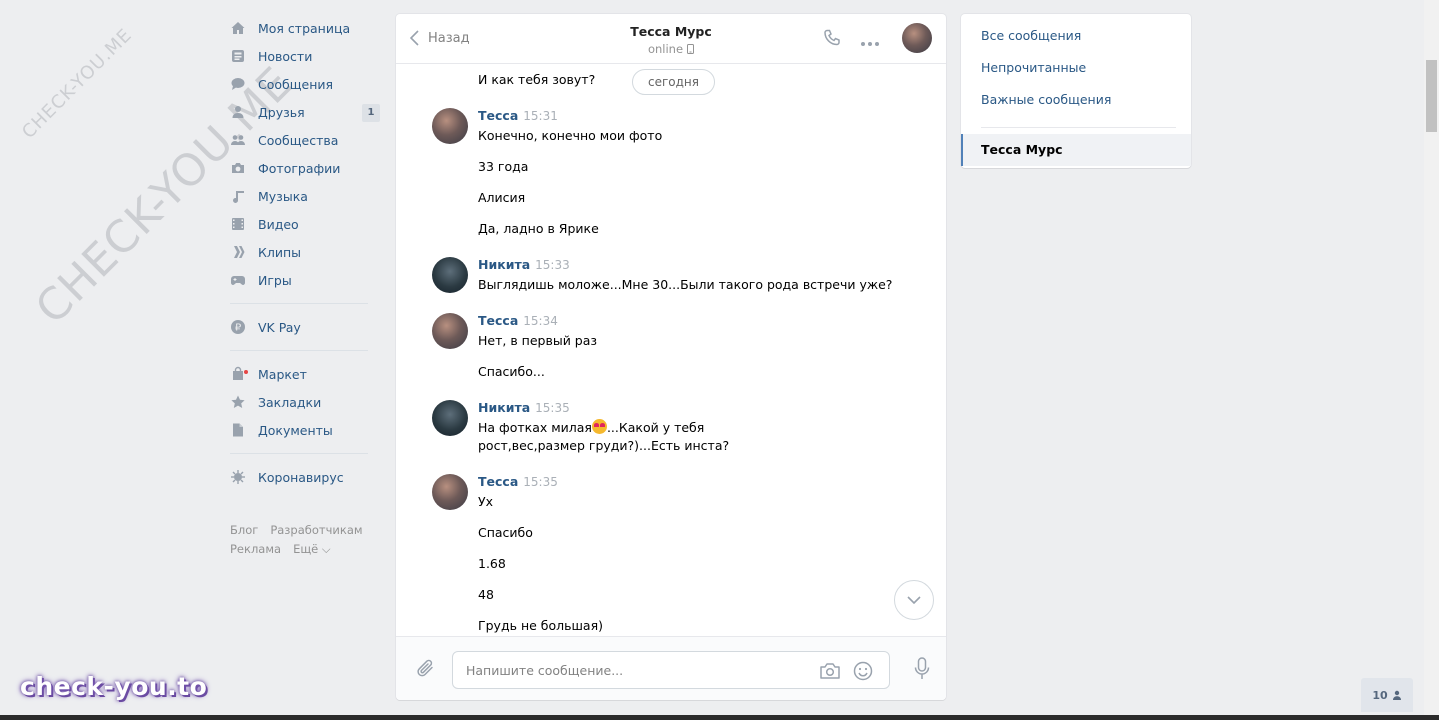  What do you see at coordinates (1076, 36) in the screenshot?
I see `filter-all-messages: Все сообщения` at bounding box center [1076, 36].